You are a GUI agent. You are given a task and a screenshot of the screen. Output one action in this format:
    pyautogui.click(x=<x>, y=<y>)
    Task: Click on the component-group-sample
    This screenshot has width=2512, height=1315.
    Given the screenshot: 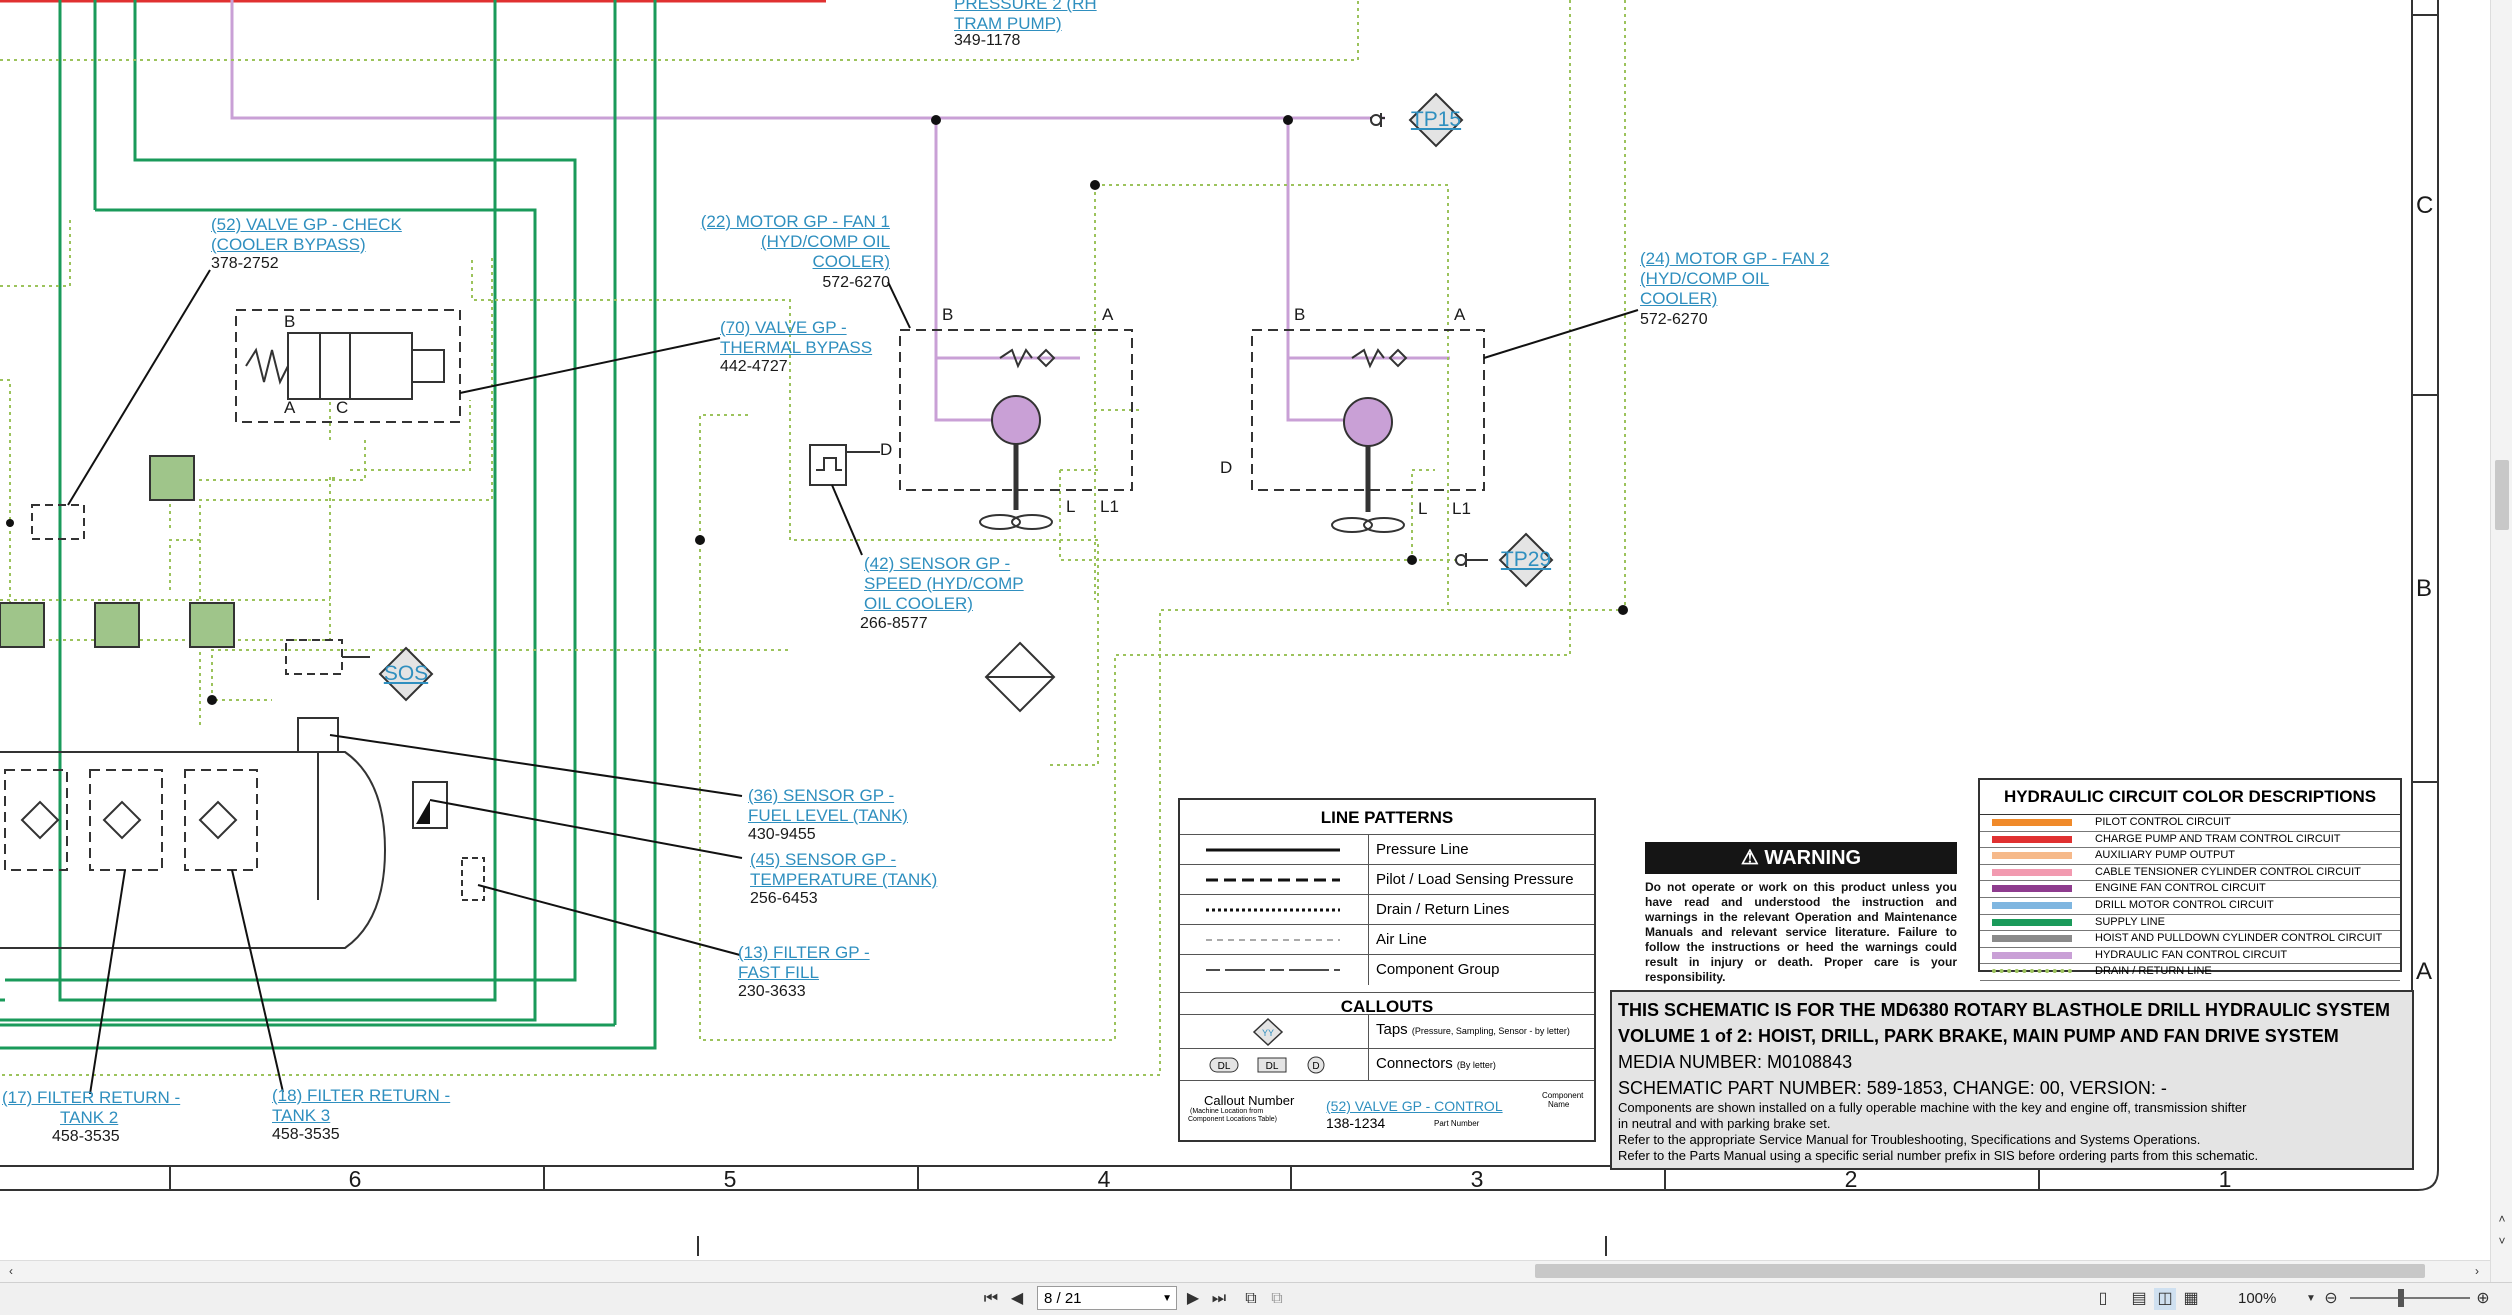 What is the action you would take?
    pyautogui.click(x=1287, y=970)
    